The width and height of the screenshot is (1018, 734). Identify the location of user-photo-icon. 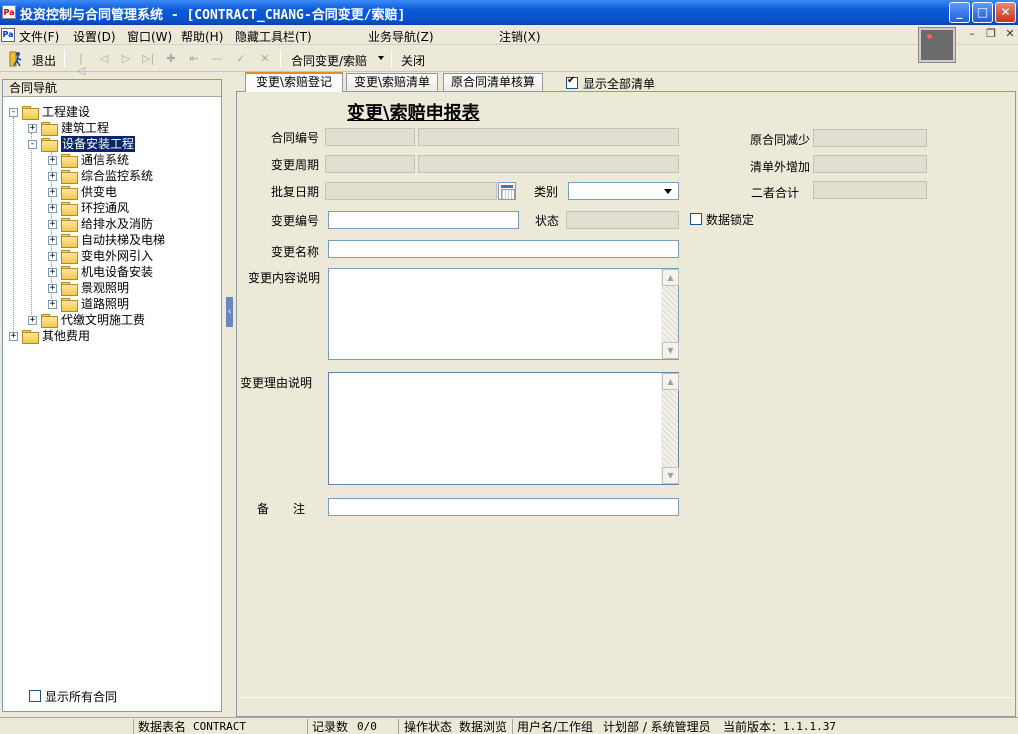
(937, 45).